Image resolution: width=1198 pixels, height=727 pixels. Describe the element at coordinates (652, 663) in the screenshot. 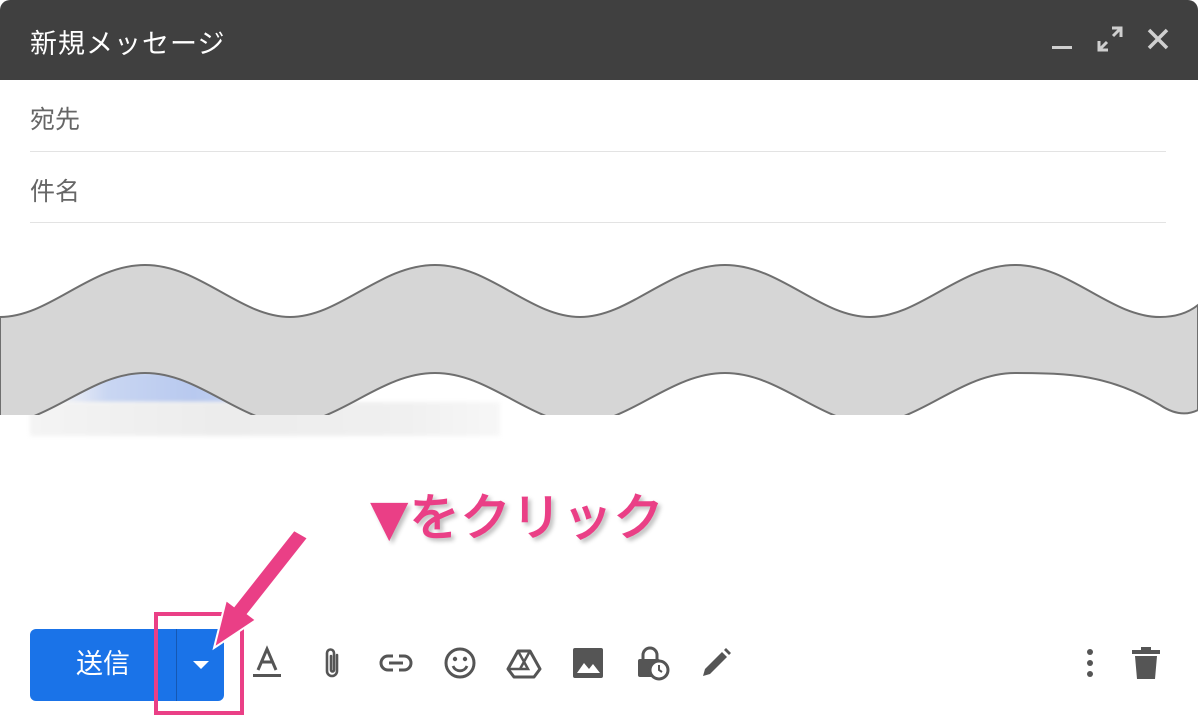

I see `confidential-mode-icon` at that location.